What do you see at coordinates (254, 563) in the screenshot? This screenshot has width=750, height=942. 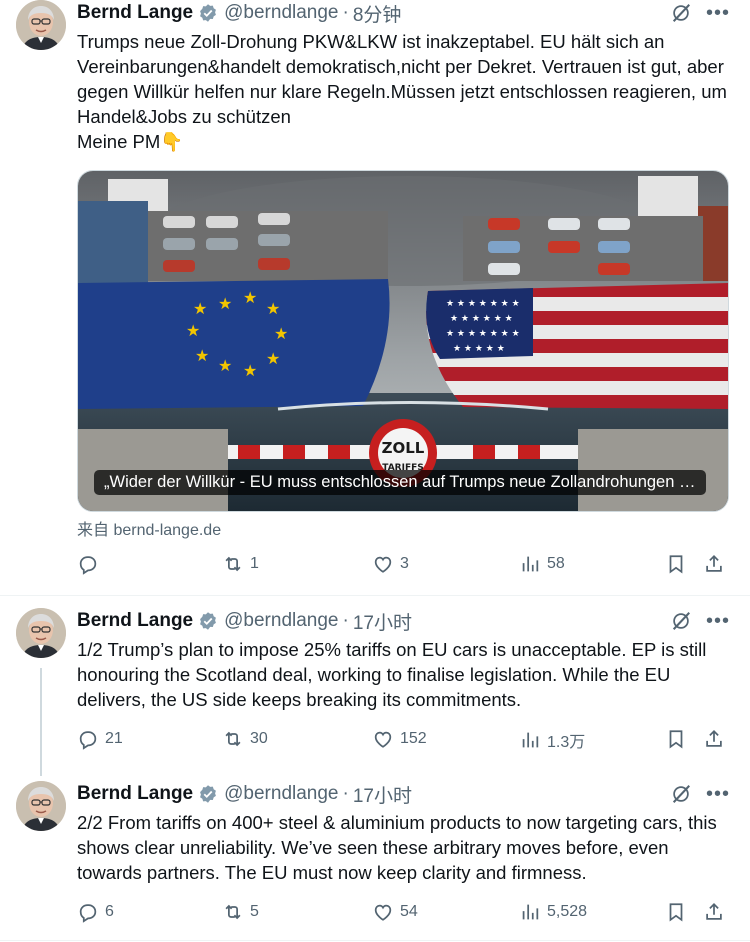 I see `retweet-count: 1` at bounding box center [254, 563].